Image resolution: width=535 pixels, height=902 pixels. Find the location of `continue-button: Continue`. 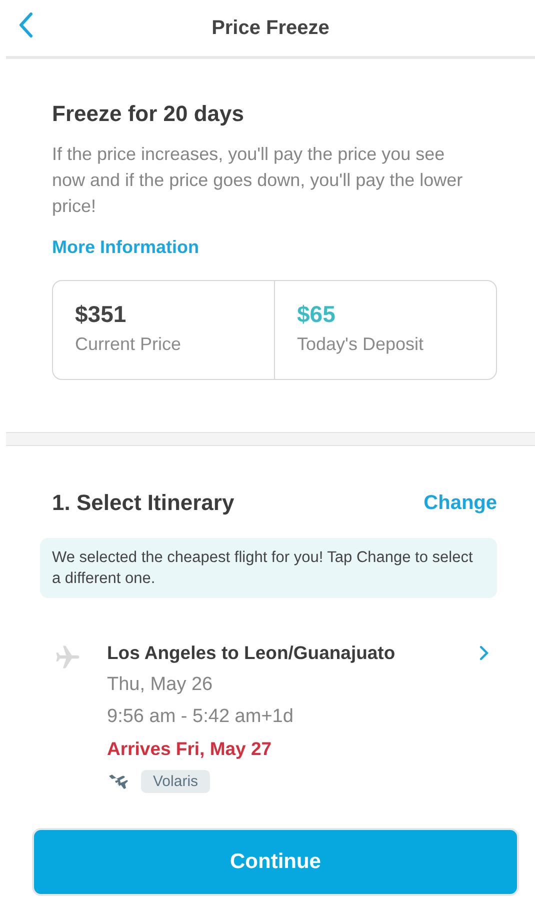

continue-button: Continue is located at coordinates (275, 862).